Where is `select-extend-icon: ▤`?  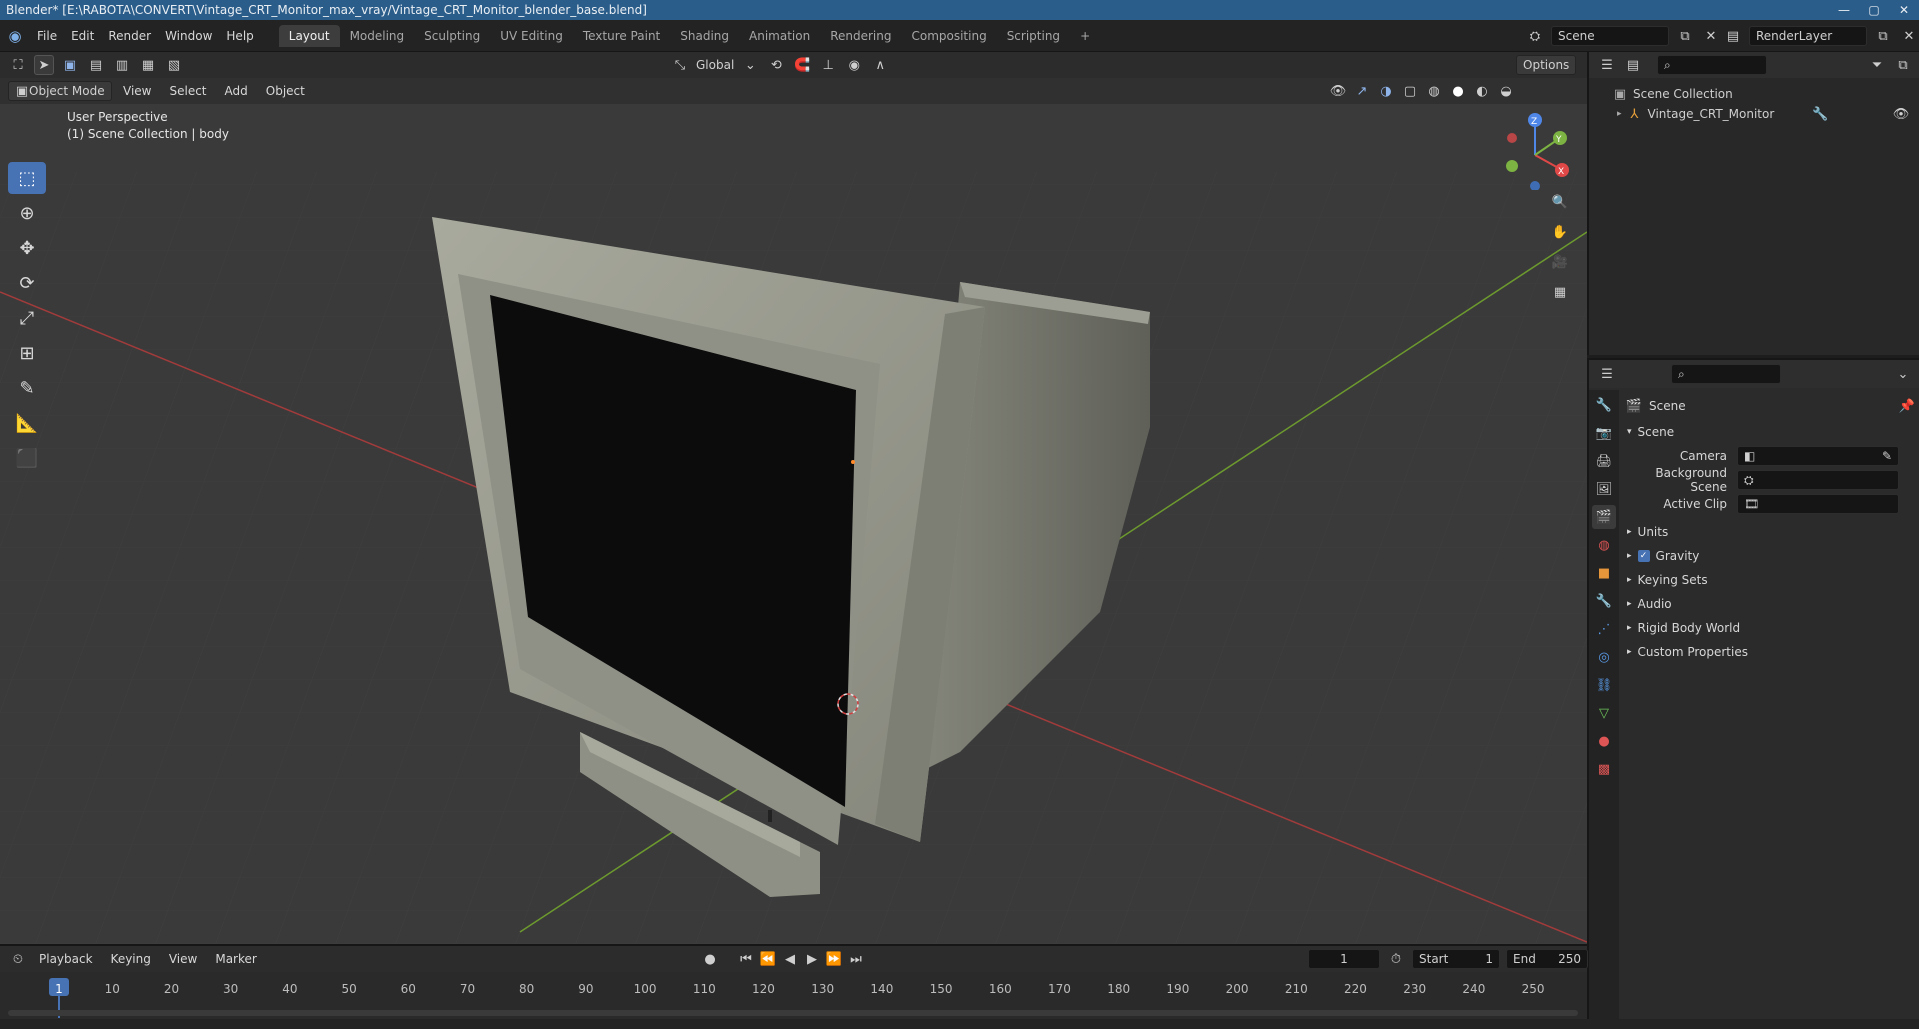
select-extend-icon: ▤ is located at coordinates (96, 65).